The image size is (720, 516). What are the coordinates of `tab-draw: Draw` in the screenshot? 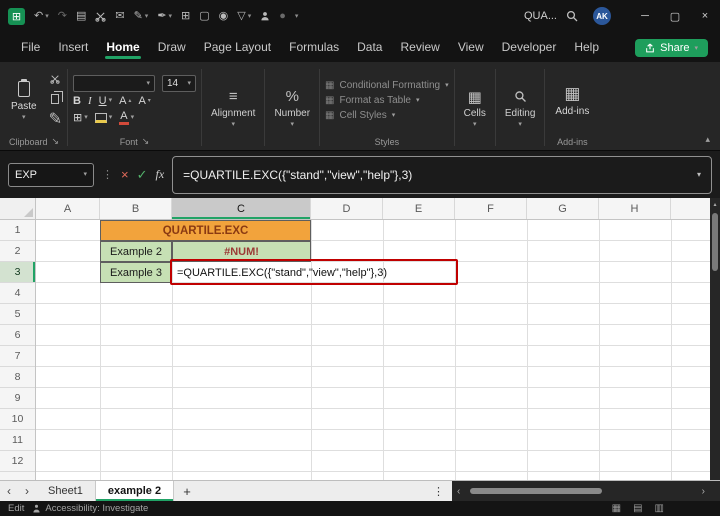 It's located at (172, 48).